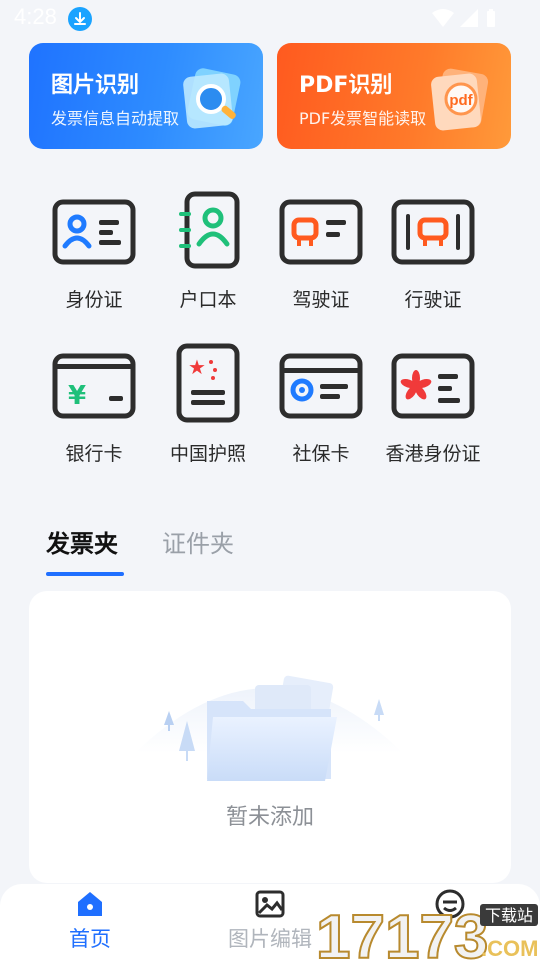  What do you see at coordinates (115, 118) in the screenshot?
I see `image-recognition-subtitle: 发票信息自动提取` at bounding box center [115, 118].